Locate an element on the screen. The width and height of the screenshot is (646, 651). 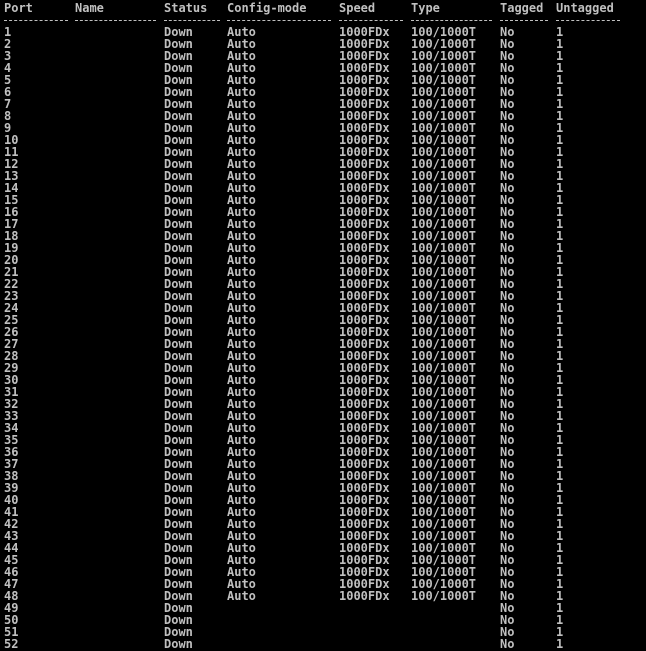
table-row: 45 Down Auto 1000FDx 100/1000T No 1 is located at coordinates (324, 560).